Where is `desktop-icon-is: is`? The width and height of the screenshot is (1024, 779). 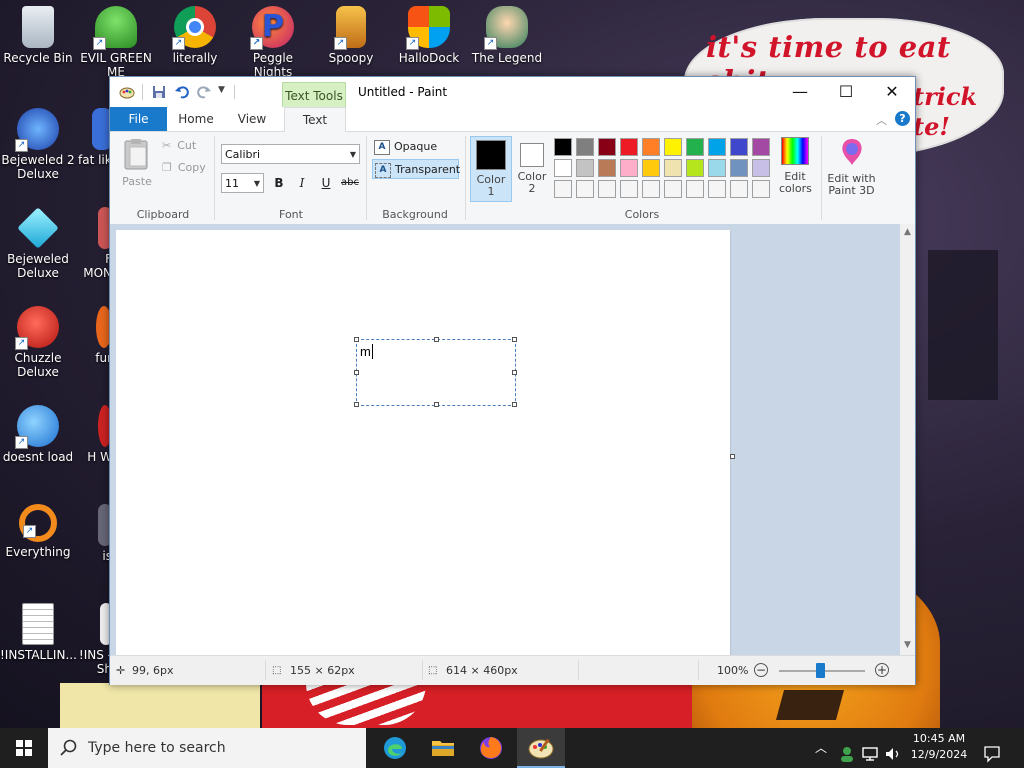 desktop-icon-is: is is located at coordinates (95, 533).